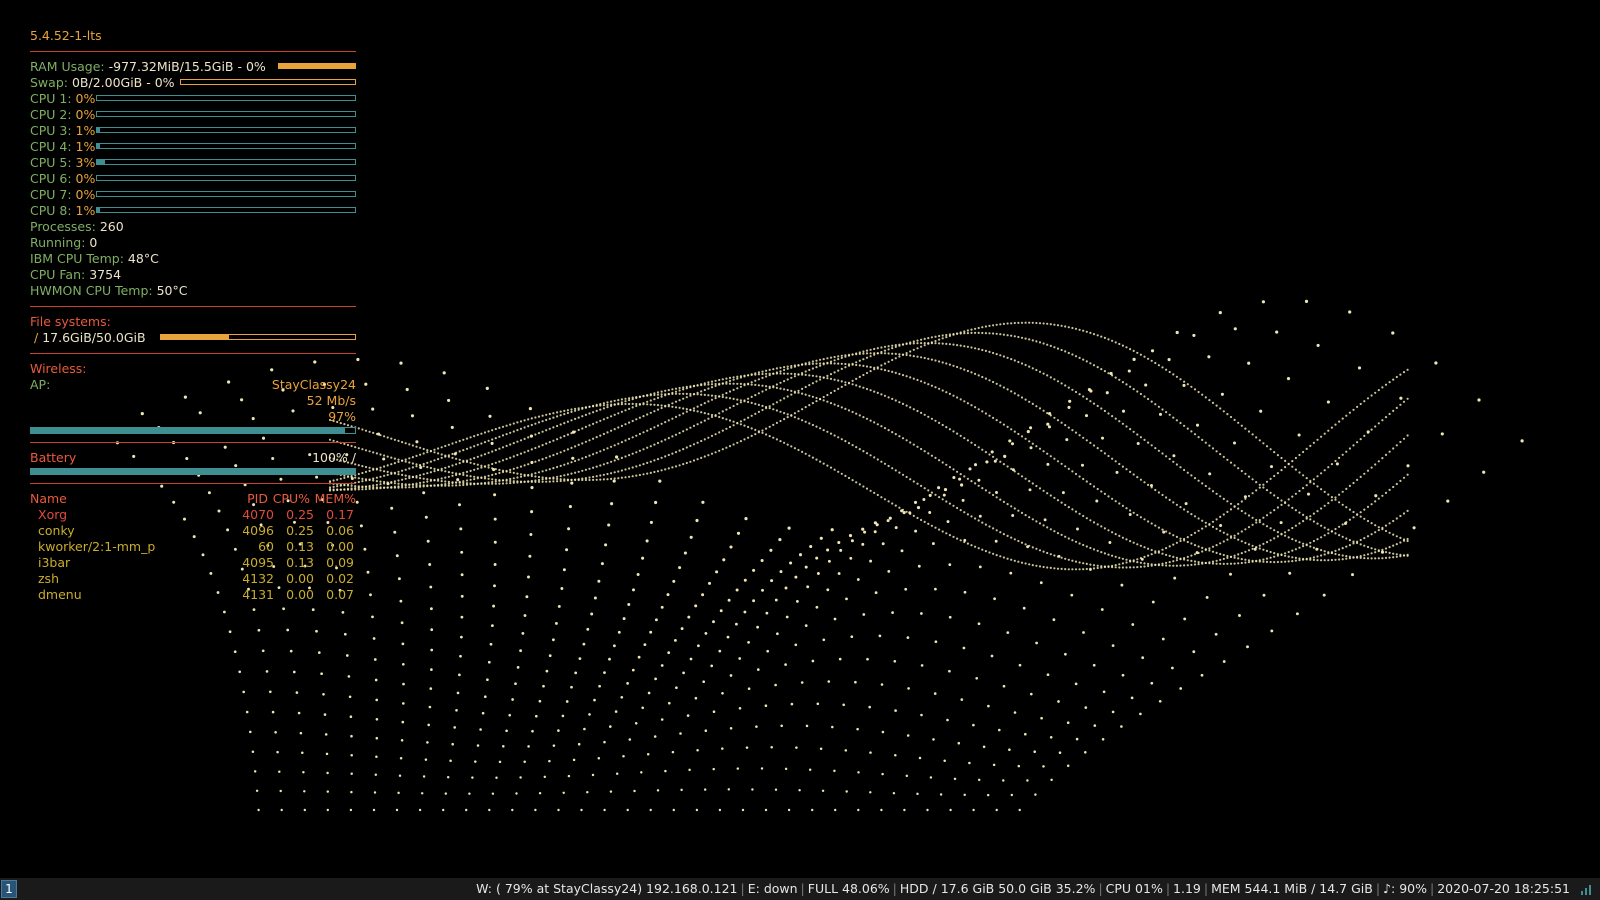 The image size is (1600, 900). I want to click on cpu-row: CPU 3: 1%, so click(193, 131).